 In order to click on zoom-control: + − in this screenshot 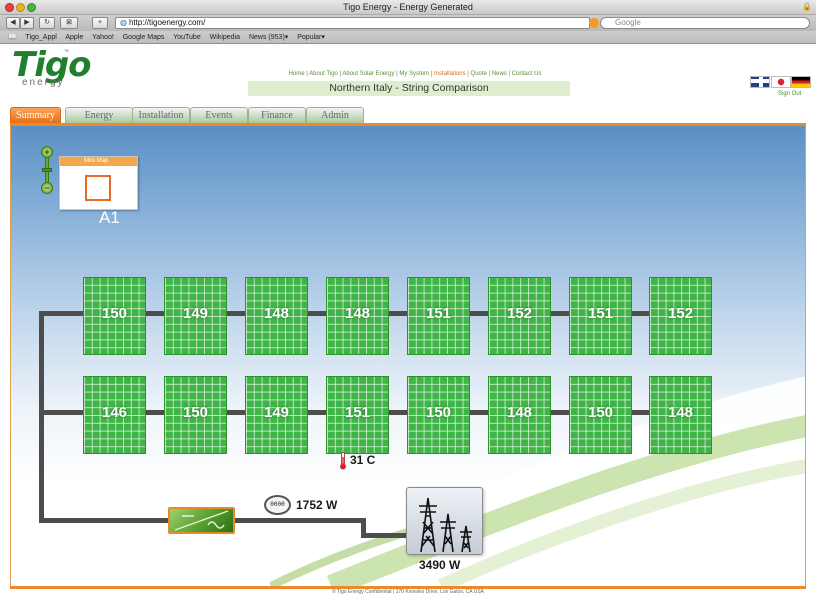, I will do `click(47, 170)`.